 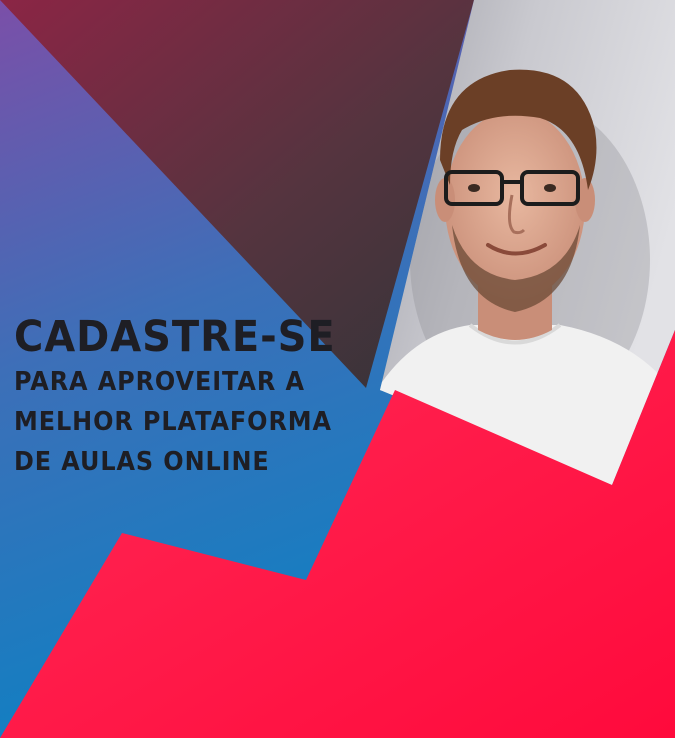 What do you see at coordinates (175, 337) in the screenshot?
I see `headline-title: CADASTRE-SE` at bounding box center [175, 337].